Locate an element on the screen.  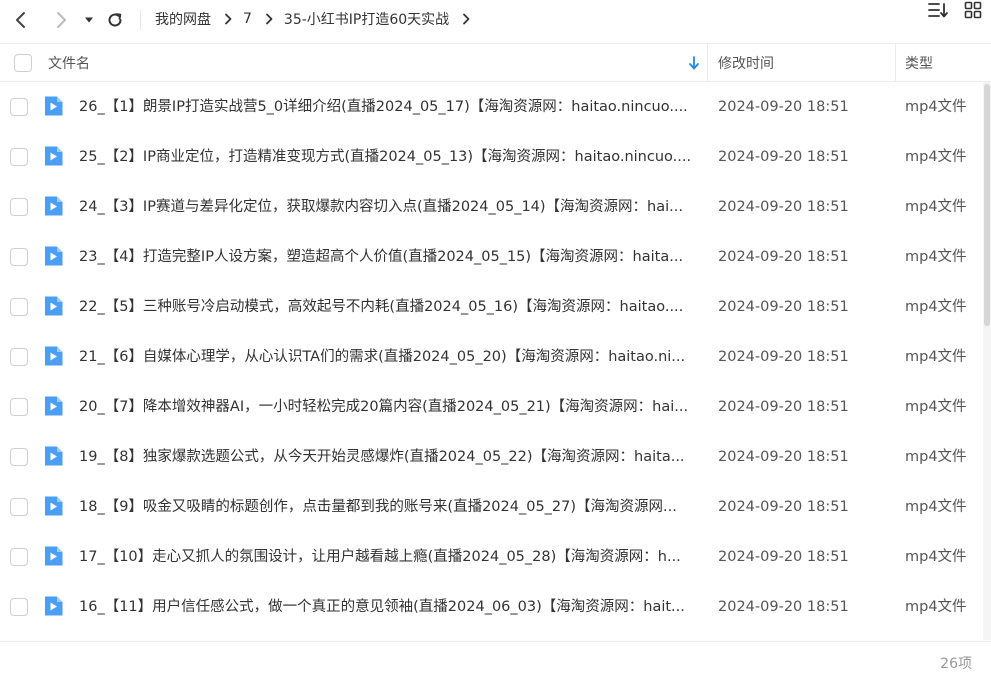
scrollbar-thumb is located at coordinates (987, 205).